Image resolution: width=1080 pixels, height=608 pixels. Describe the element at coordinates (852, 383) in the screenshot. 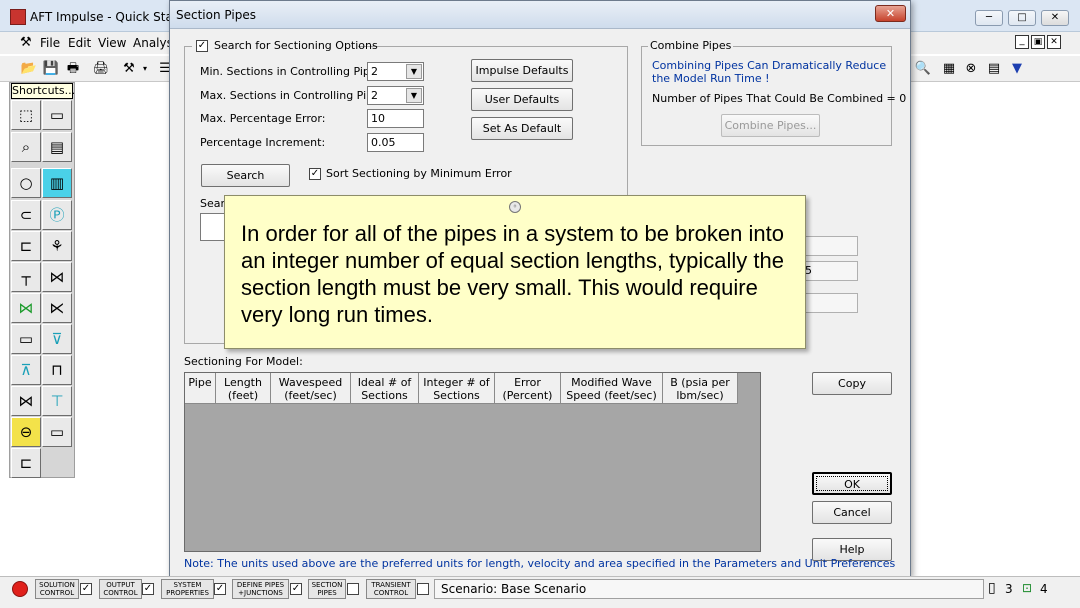

I see `copy-button: Copy` at that location.